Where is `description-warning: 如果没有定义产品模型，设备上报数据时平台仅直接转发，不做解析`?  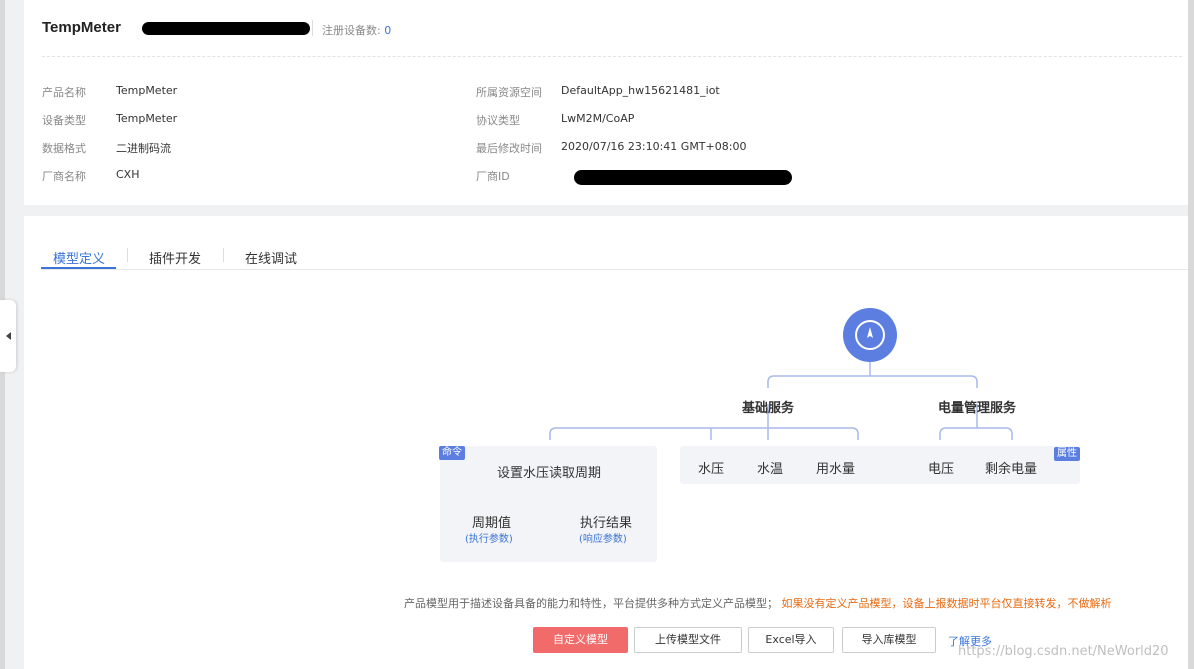 description-warning: 如果没有定义产品模型，设备上报数据时平台仅直接转发，不做解析 is located at coordinates (946, 603).